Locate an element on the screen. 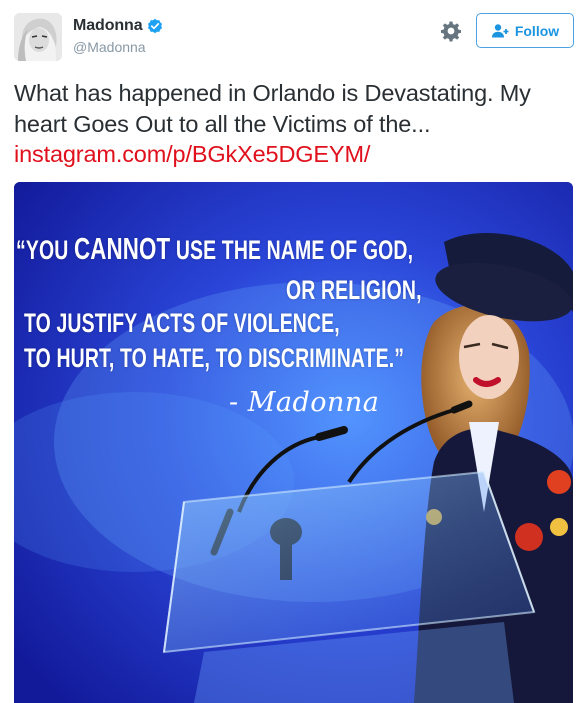 The width and height of the screenshot is (587, 703). display-name: Madonna is located at coordinates (108, 26).